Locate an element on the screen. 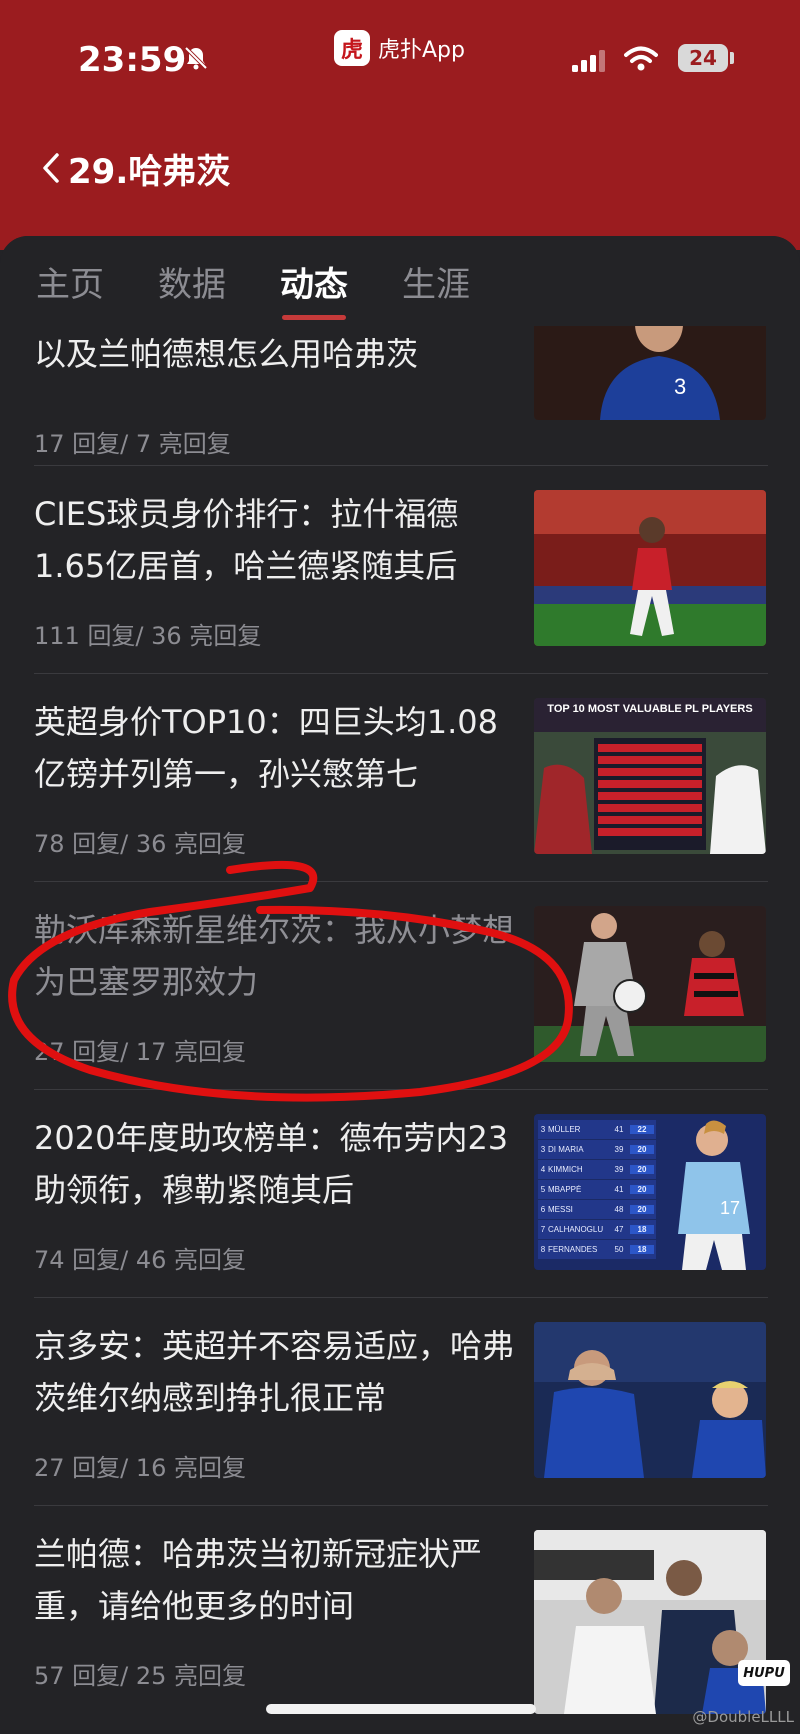 This screenshot has height=1734, width=800. back-button: 29.哈弗茨 is located at coordinates (135, 169).